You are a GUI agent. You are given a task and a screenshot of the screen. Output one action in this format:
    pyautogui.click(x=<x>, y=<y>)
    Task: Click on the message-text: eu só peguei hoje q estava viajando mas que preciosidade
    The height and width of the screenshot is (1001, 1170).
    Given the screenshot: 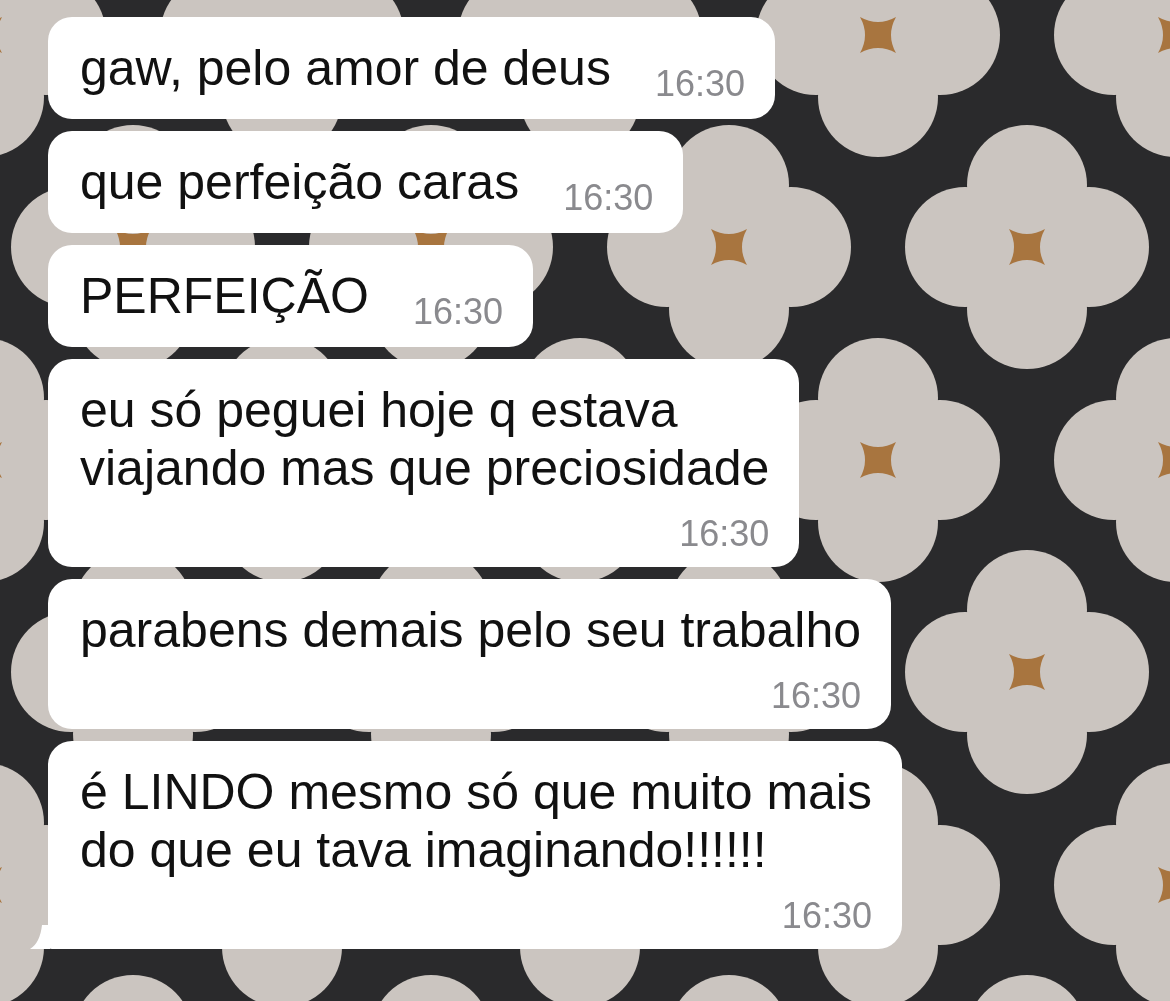 What is the action you would take?
    pyautogui.click(x=425, y=439)
    